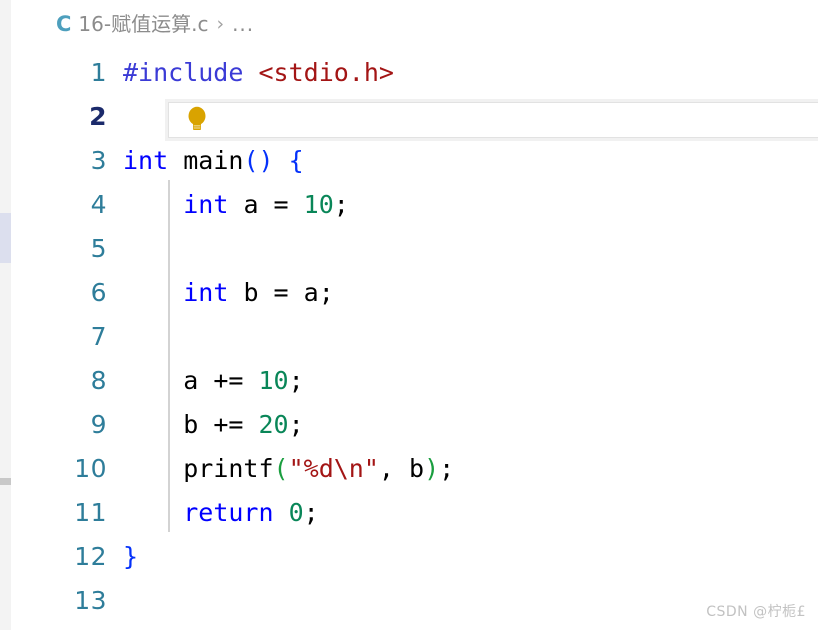 This screenshot has height=630, width=818. I want to click on overview-ruler-scrollbar, so click(5, 315).